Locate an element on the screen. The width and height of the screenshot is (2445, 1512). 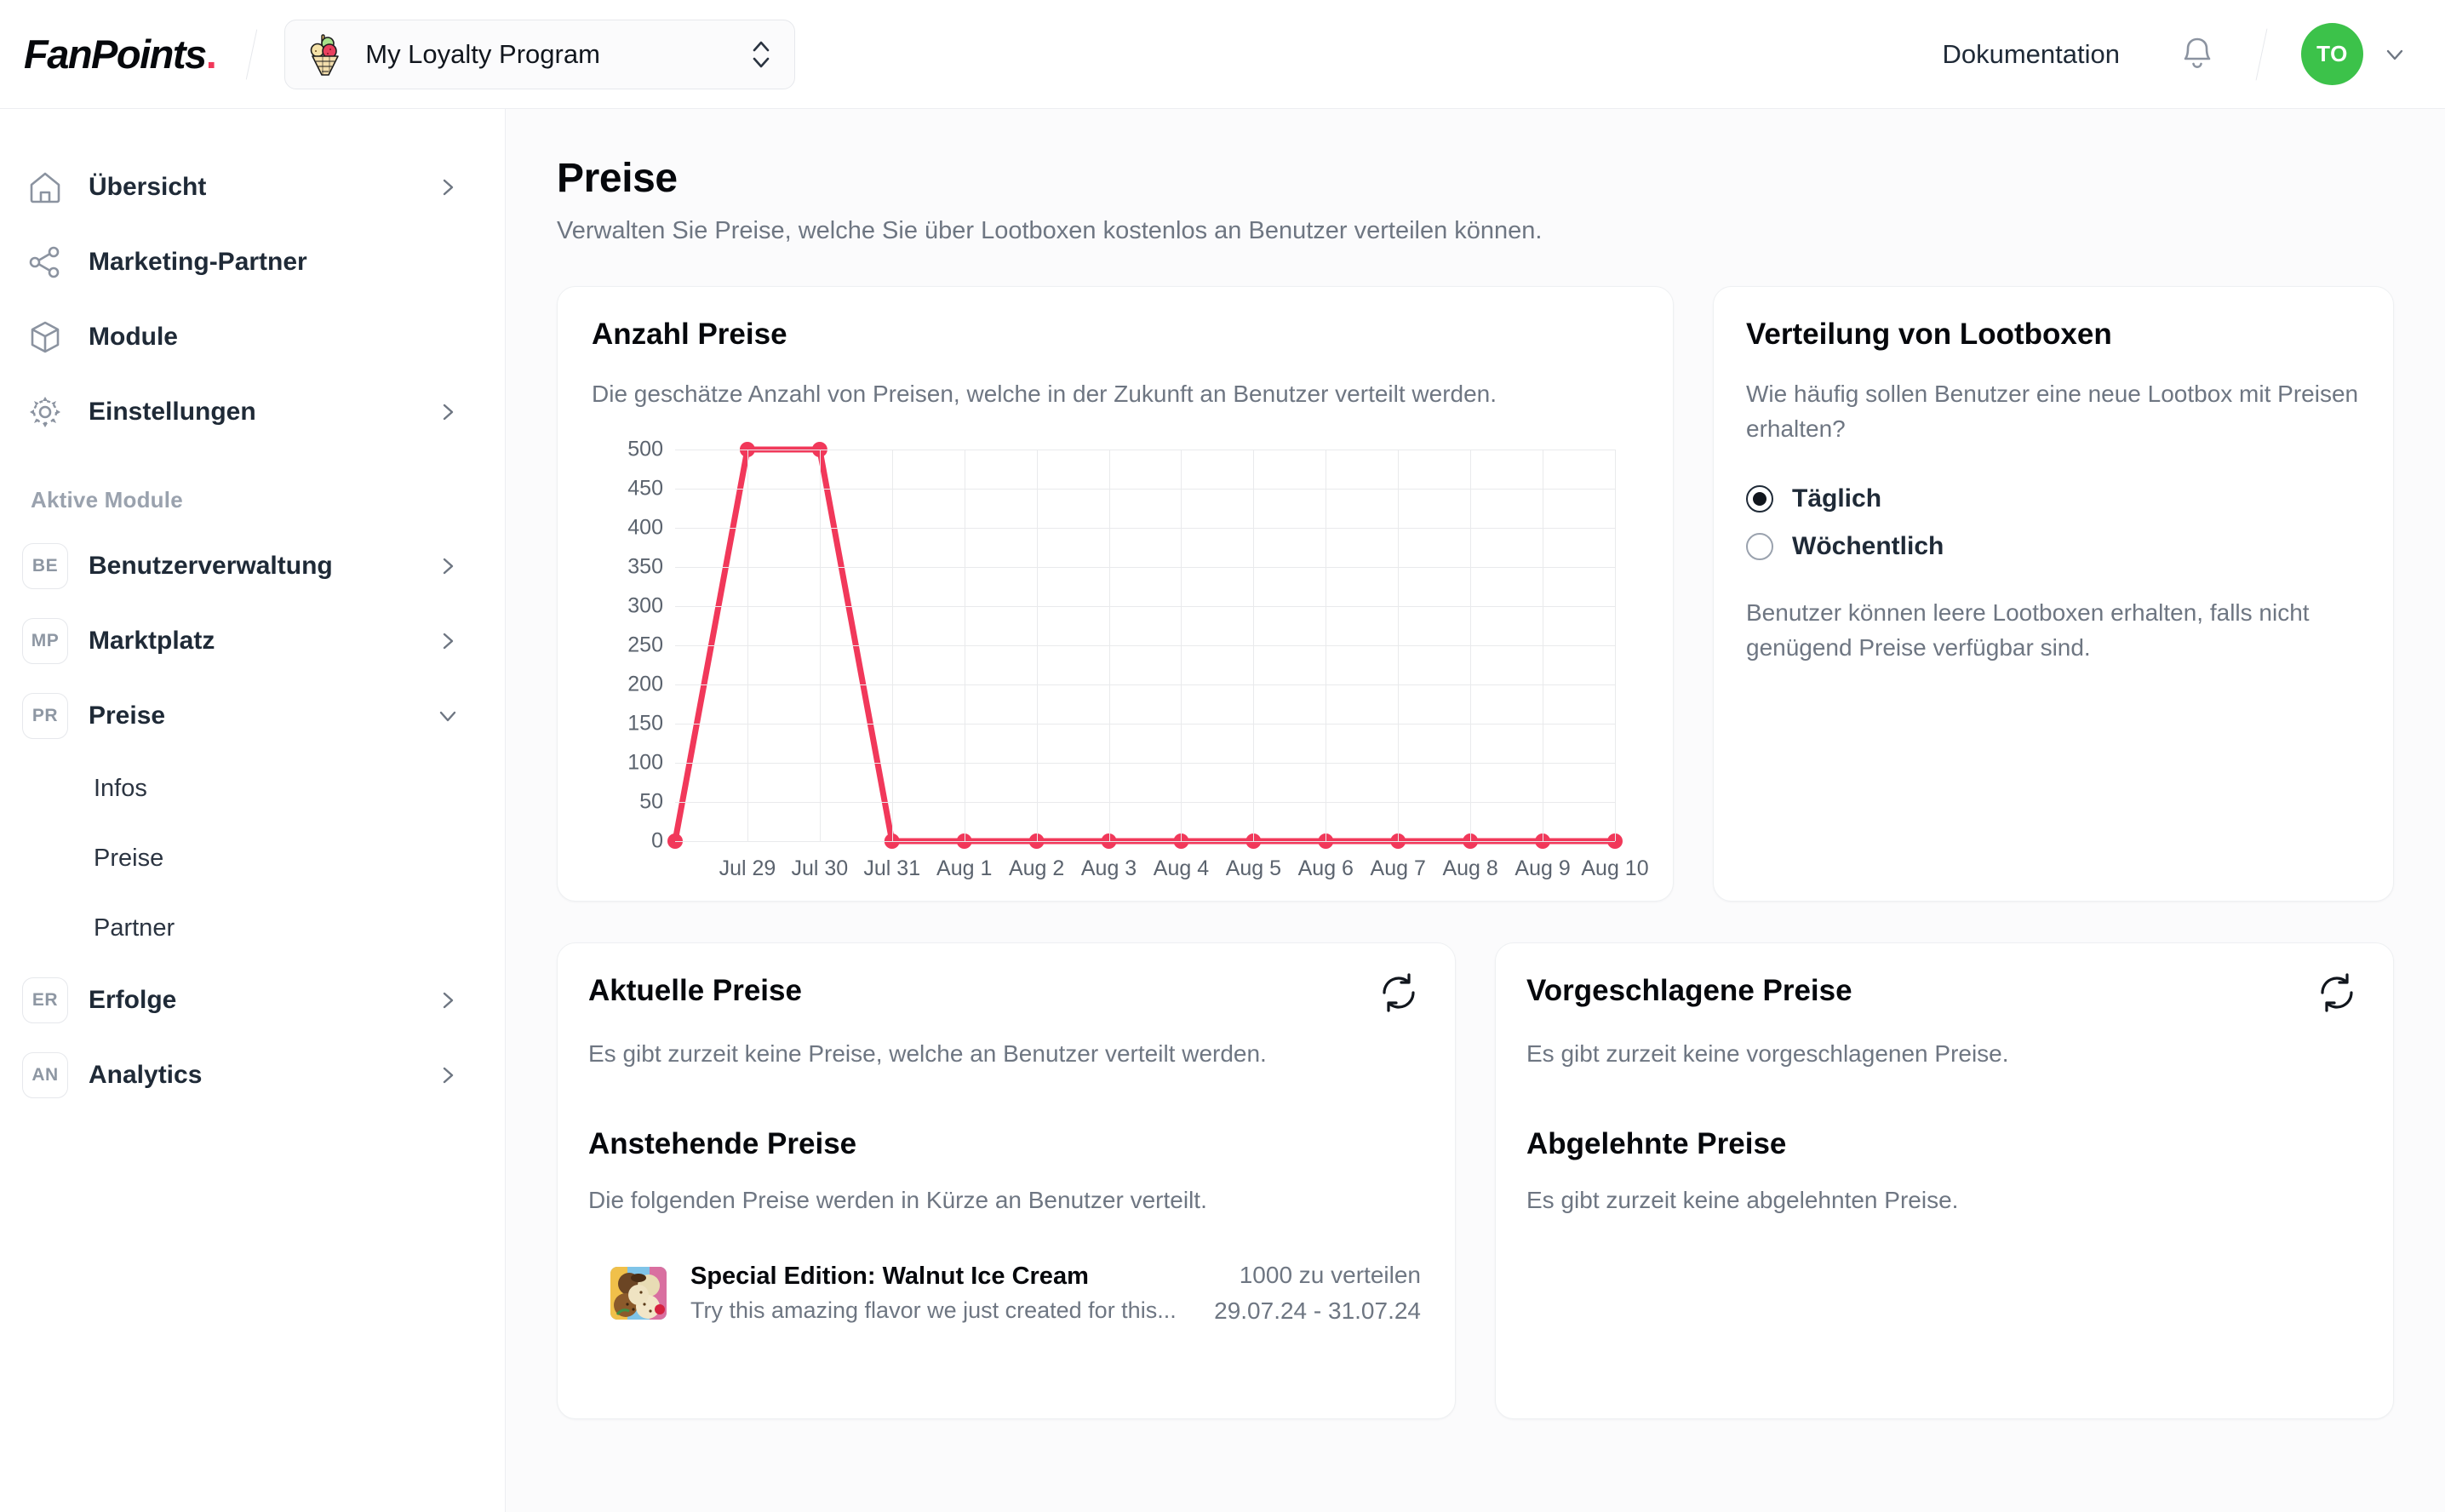
module-badge: MP is located at coordinates (45, 641).